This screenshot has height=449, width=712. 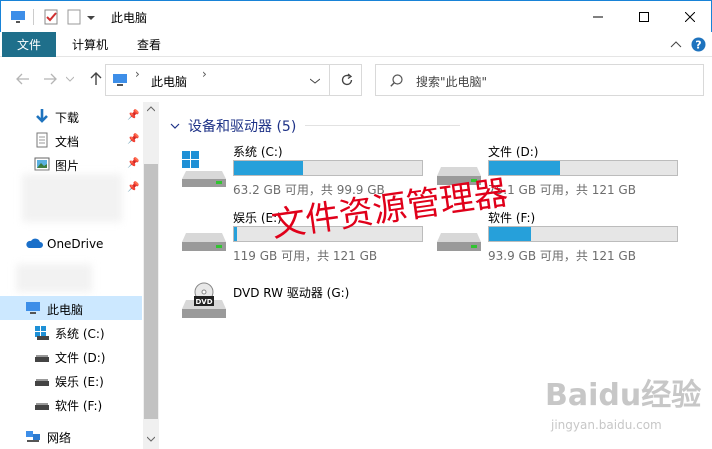 What do you see at coordinates (151, 109) in the screenshot?
I see `scroll-up-icon` at bounding box center [151, 109].